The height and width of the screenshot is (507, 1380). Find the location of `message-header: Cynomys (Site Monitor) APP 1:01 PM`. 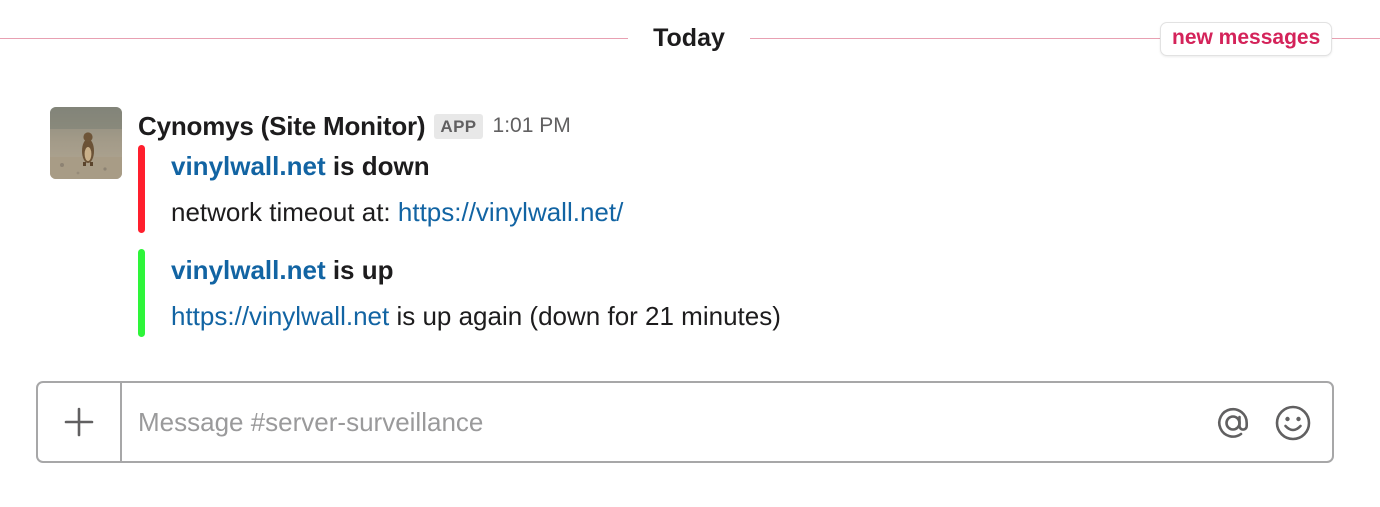

message-header: Cynomys (Site Monitor) APP 1:01 PM is located at coordinates (354, 126).